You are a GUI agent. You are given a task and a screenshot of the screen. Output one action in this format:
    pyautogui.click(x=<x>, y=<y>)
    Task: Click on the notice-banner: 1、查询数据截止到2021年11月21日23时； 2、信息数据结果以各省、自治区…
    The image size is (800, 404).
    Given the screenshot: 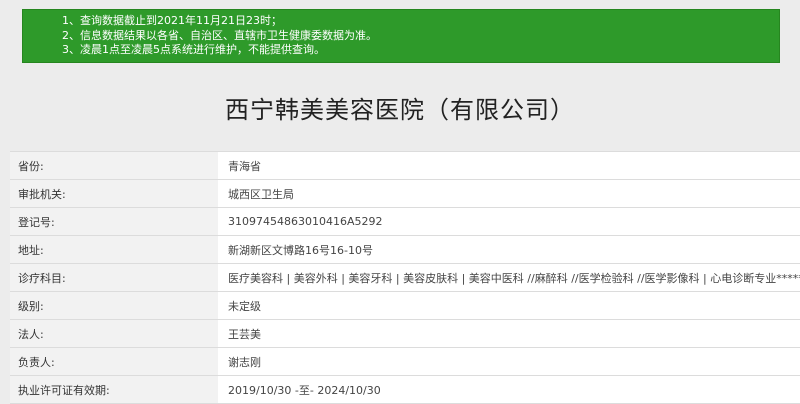 What is the action you would take?
    pyautogui.click(x=401, y=36)
    